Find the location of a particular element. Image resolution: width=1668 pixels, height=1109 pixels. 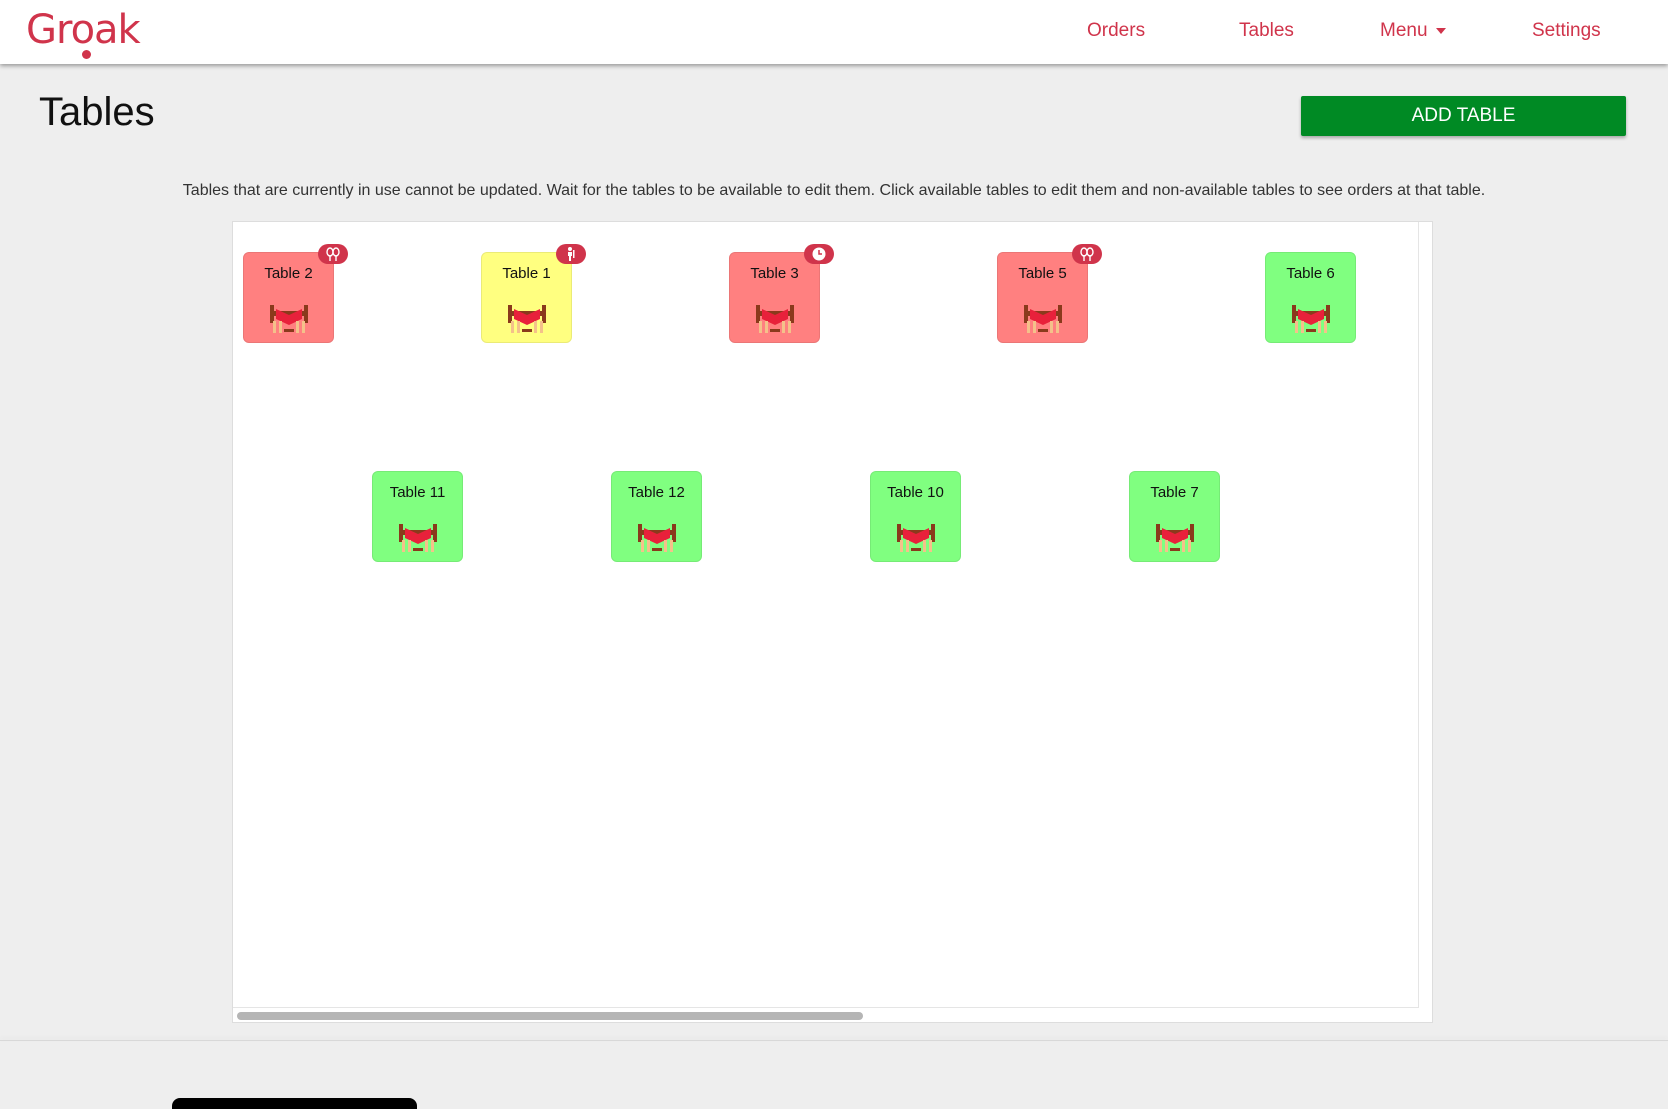

table-label: Table 2 is located at coordinates (288, 273).